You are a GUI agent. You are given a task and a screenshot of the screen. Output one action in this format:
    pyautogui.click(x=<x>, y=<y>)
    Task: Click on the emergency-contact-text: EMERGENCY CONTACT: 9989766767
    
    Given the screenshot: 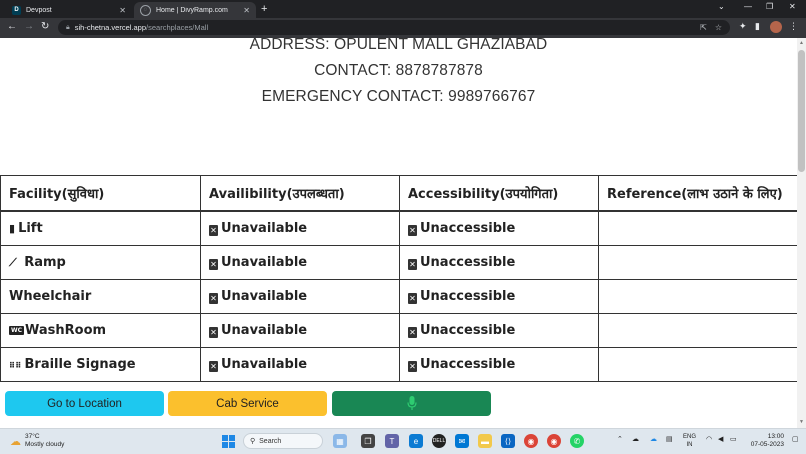 What is the action you would take?
    pyautogui.click(x=398, y=96)
    